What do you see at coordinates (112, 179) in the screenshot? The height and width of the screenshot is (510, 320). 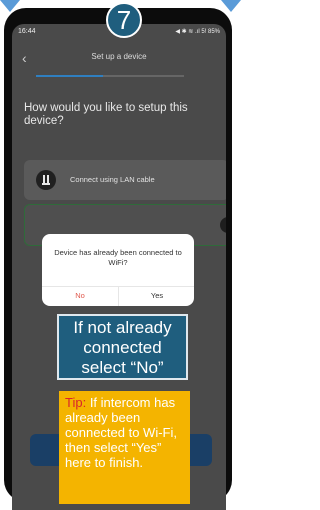 I see `lan-option-label: Connect using LAN cable` at bounding box center [112, 179].